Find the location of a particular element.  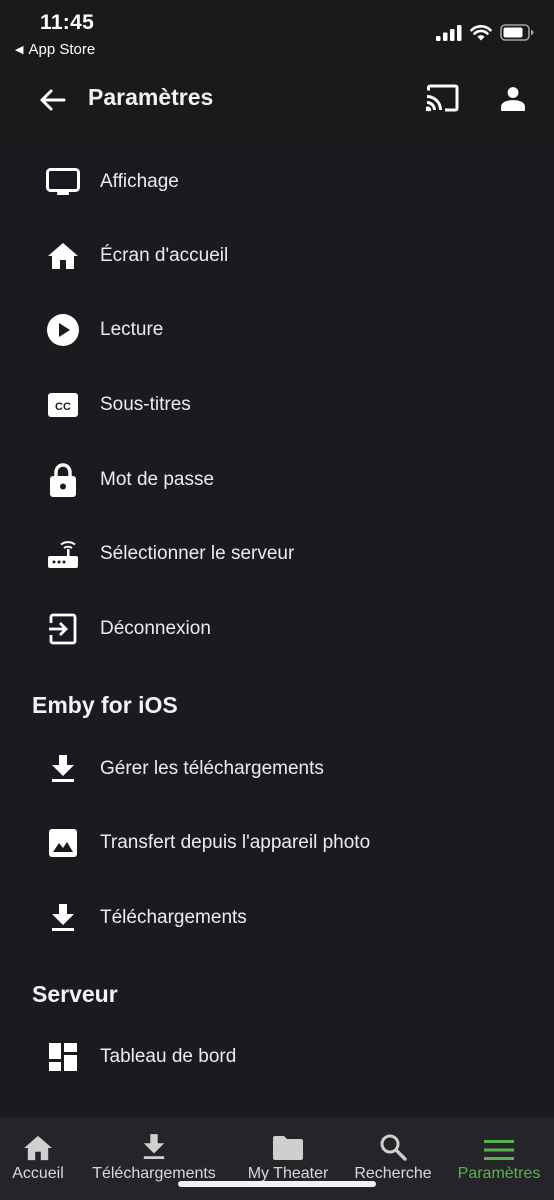

search-icon is located at coordinates (393, 1147).